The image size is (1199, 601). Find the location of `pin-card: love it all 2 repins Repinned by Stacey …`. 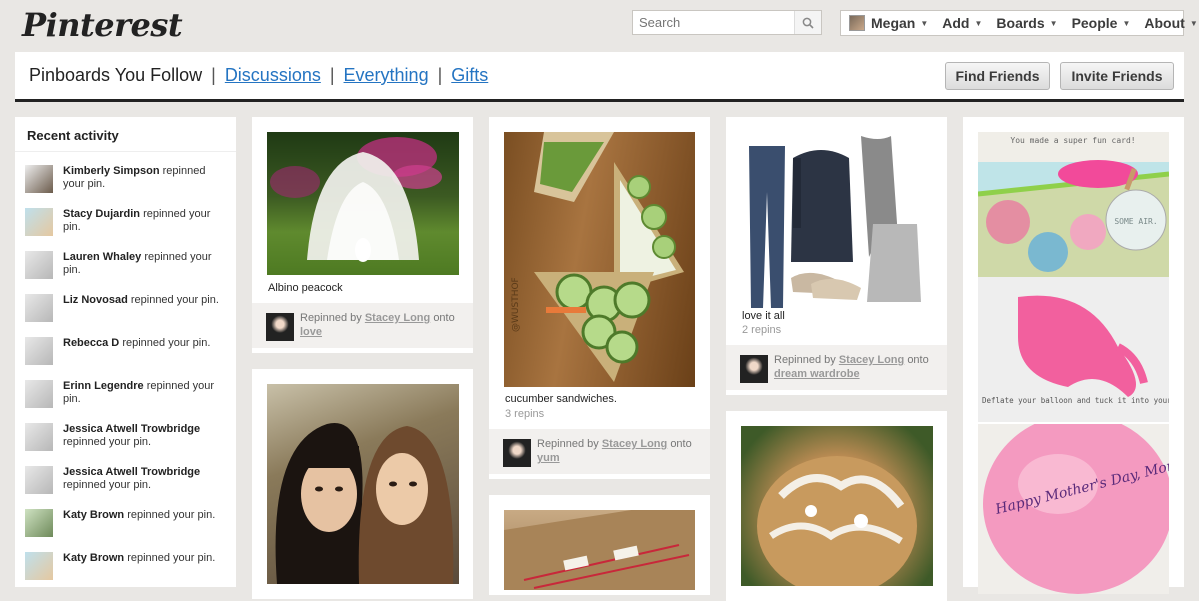

pin-card: love it all 2 repins Repinned by Stacey … is located at coordinates (836, 256).